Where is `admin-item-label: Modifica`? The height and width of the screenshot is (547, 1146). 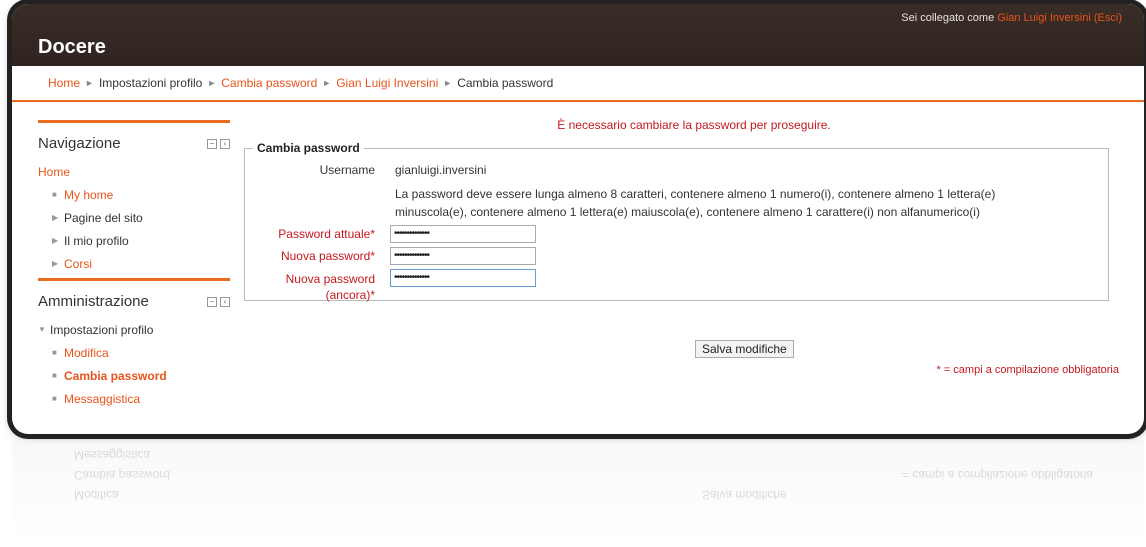 admin-item-label: Modifica is located at coordinates (86, 352).